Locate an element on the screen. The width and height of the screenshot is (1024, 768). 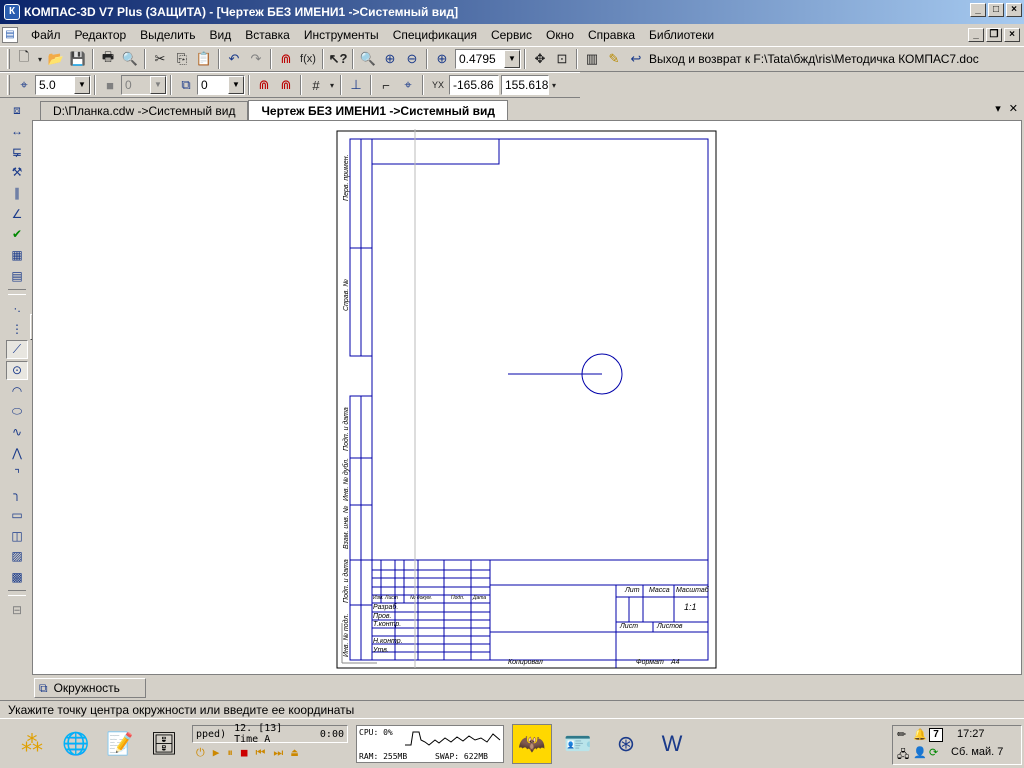
variables-icon: f(x) is located at coordinates (308, 59).